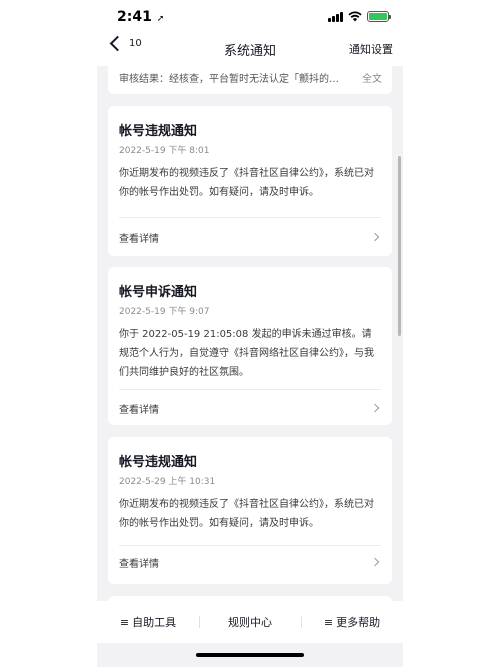 The image size is (500, 667). Describe the element at coordinates (355, 16) in the screenshot. I see `wifi-icon` at that location.